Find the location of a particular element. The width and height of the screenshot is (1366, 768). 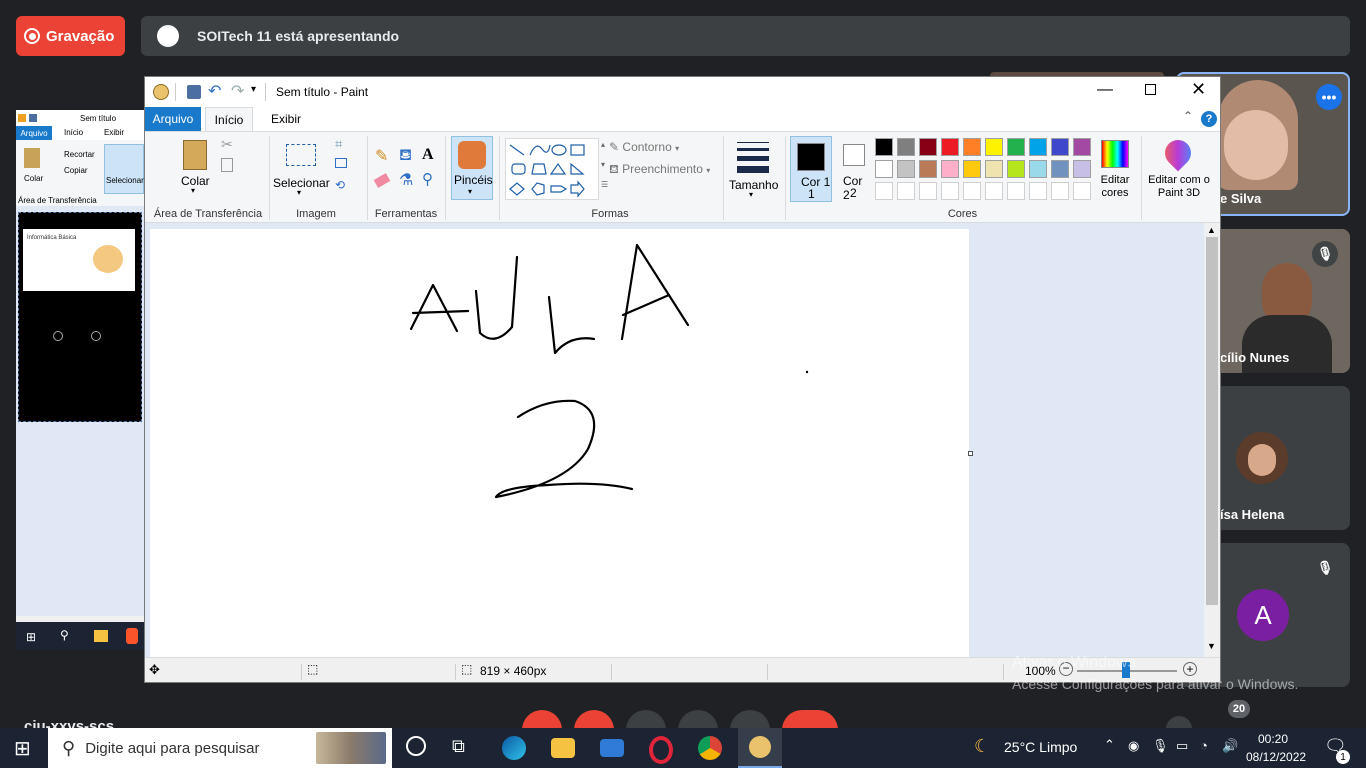

battery-icon: ▭ is located at coordinates (1182, 746).